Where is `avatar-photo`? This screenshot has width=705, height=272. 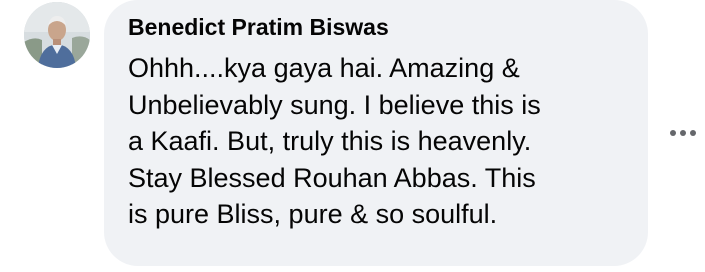 avatar-photo is located at coordinates (57, 35).